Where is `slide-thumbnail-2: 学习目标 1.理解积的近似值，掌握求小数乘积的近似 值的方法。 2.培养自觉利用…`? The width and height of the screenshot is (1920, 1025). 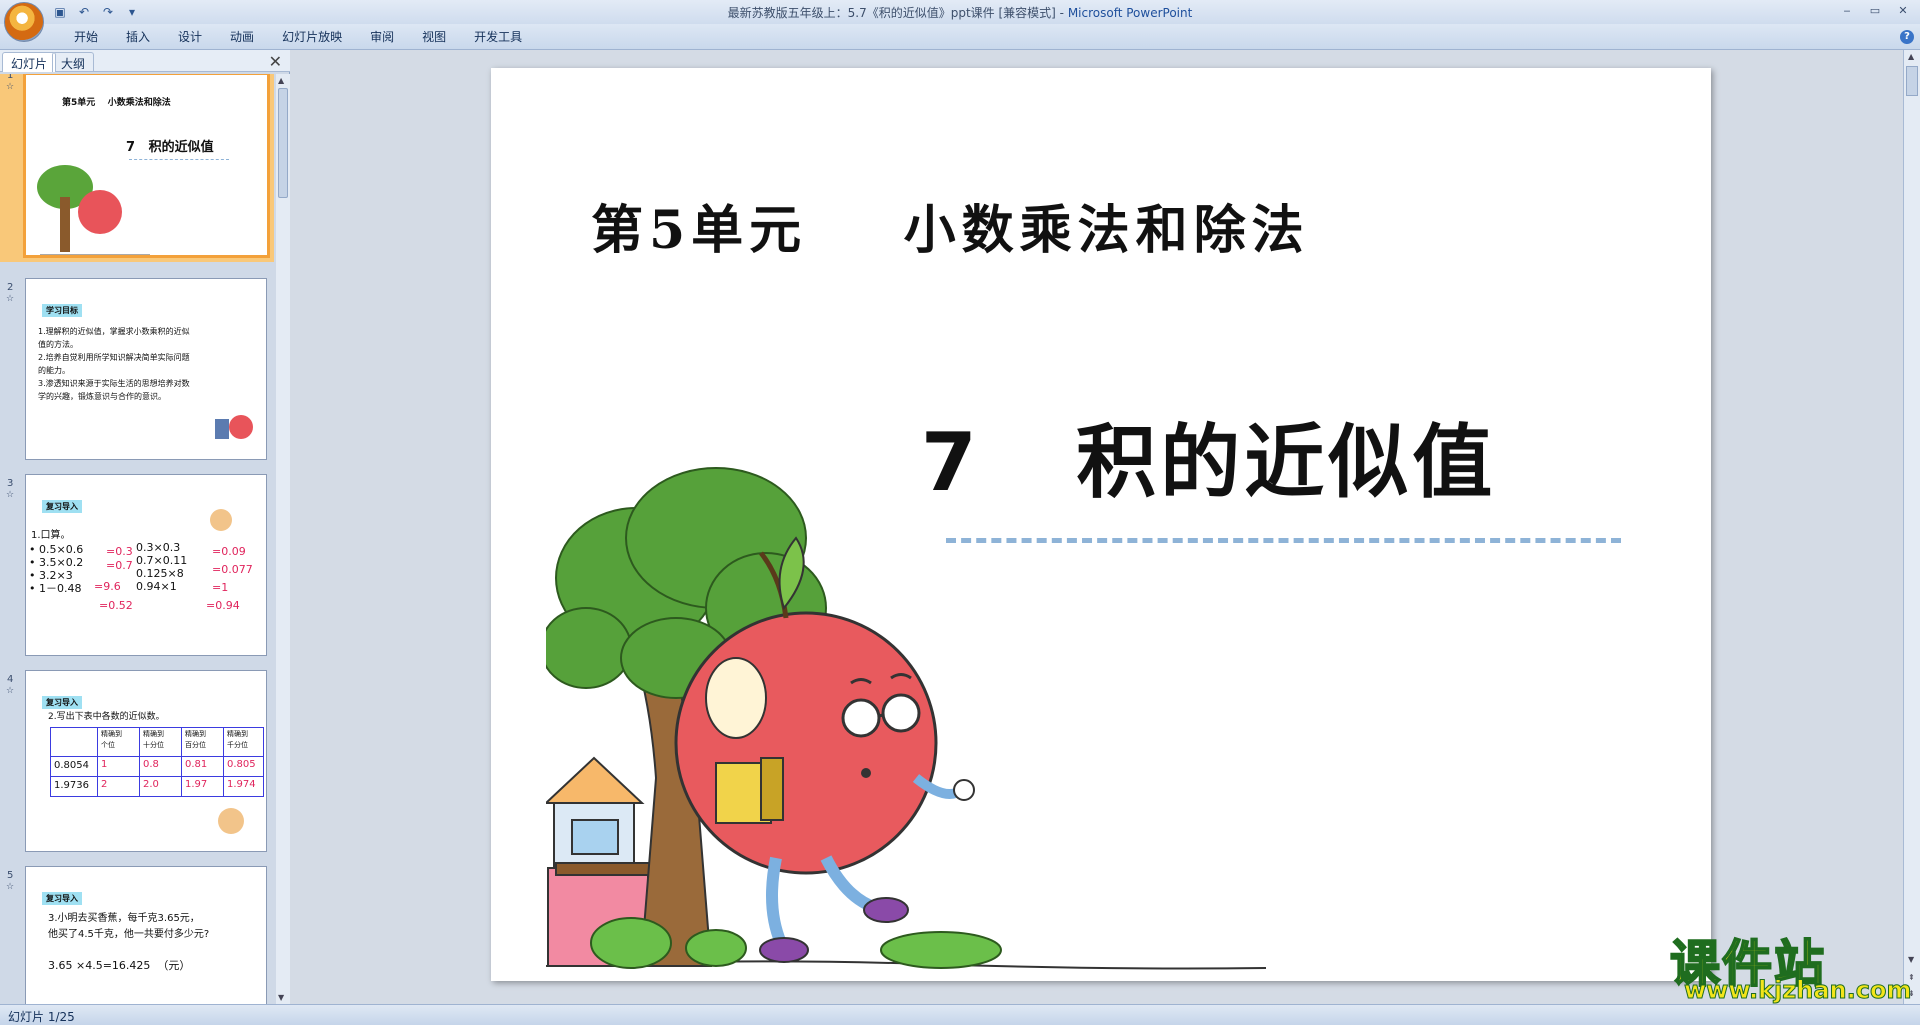 slide-thumbnail-2: 学习目标 1.理解积的近似值，掌握求小数乘积的近似 值的方法。 2.培养自觉利用… is located at coordinates (146, 369).